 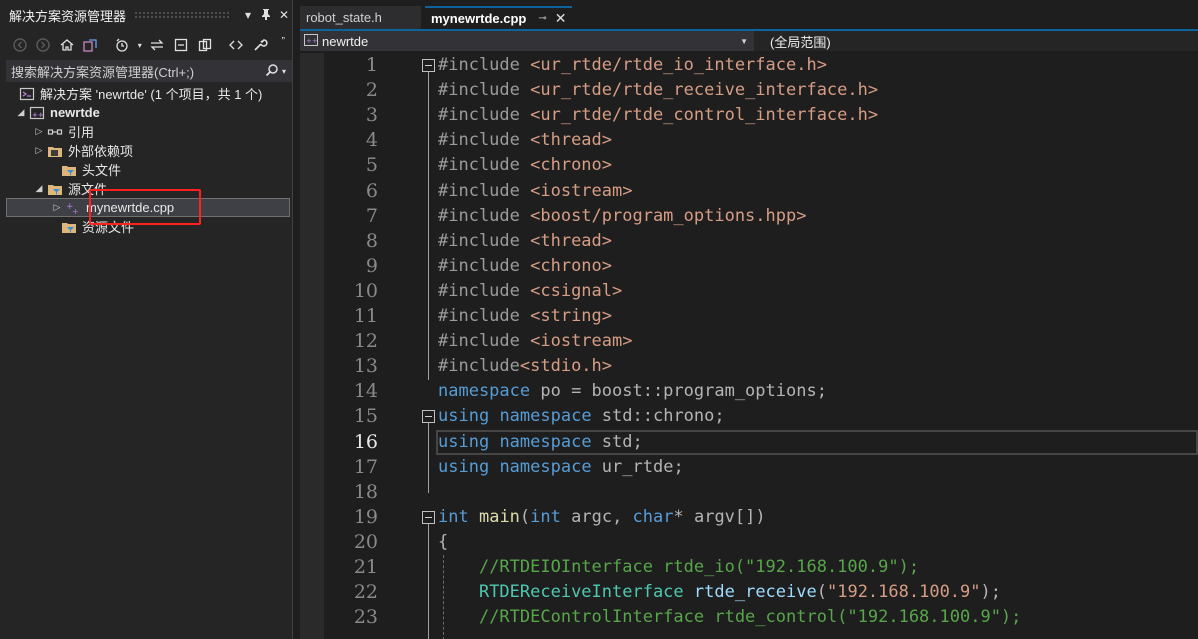 I want to click on pin-icon, so click(x=266, y=15).